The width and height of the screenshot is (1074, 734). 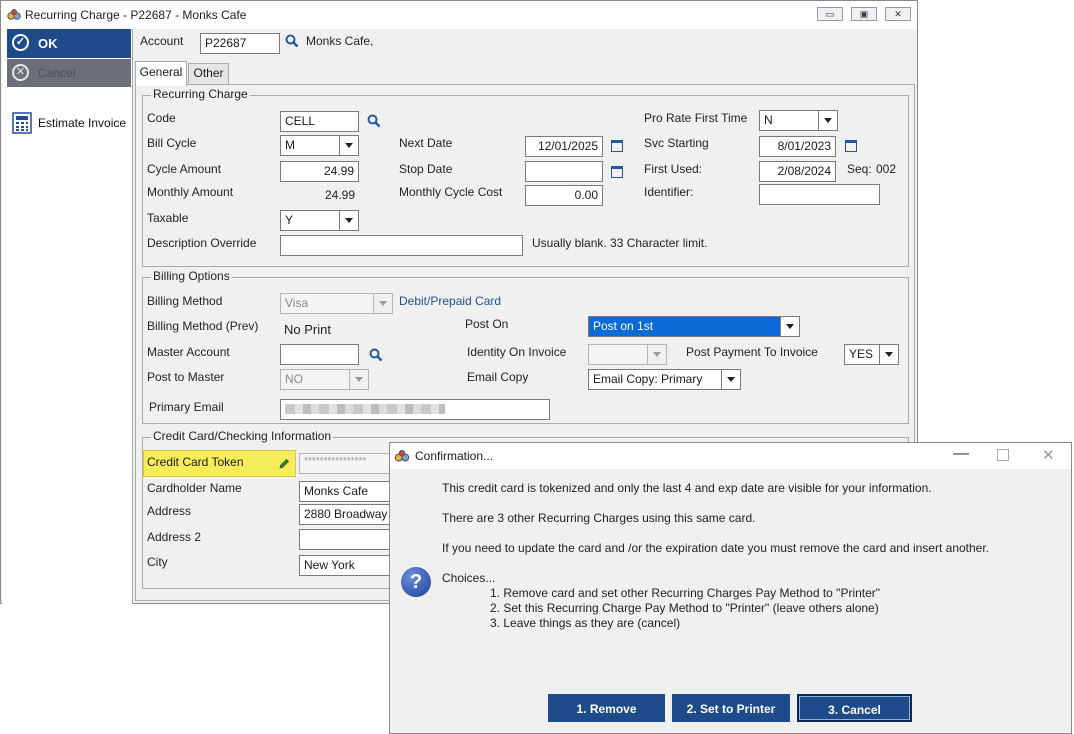 I want to click on email-copy-select: Email Copy: Primary, so click(x=664, y=379).